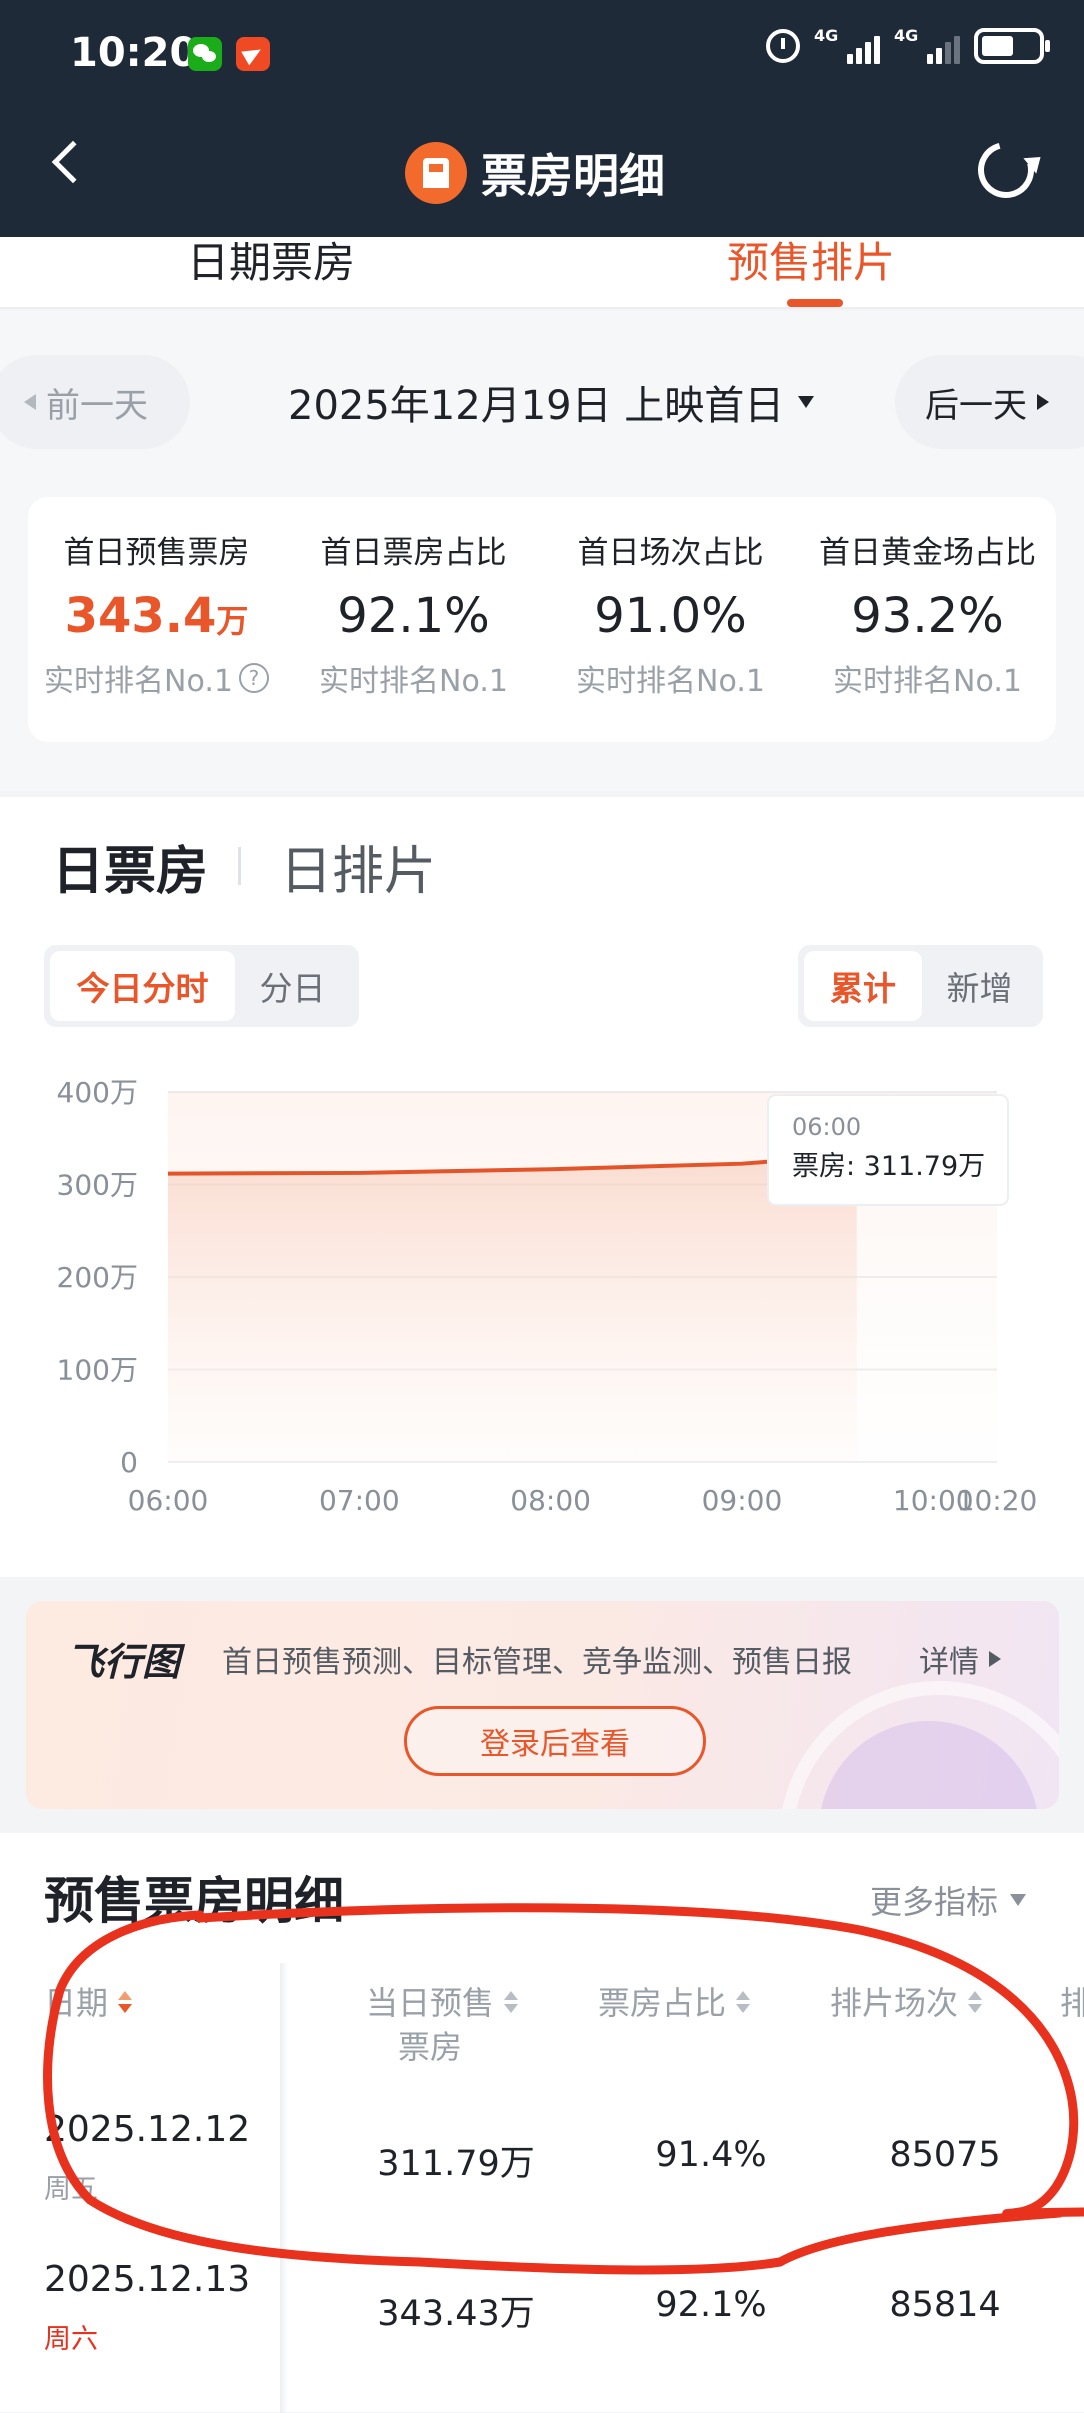 Image resolution: width=1084 pixels, height=2413 pixels. Describe the element at coordinates (1072, 2003) in the screenshot. I see `column-header-extra: 排` at that location.